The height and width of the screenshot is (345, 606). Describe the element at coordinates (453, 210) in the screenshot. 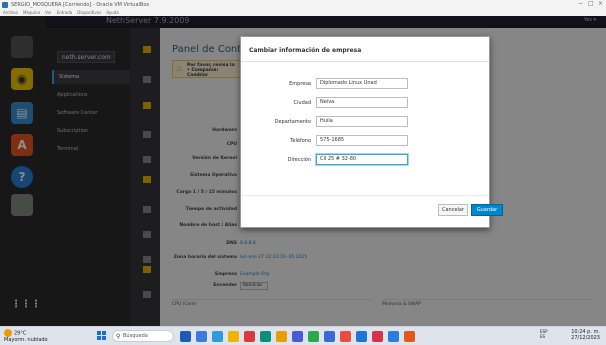

I see `cancel-button: Cancelar` at that location.